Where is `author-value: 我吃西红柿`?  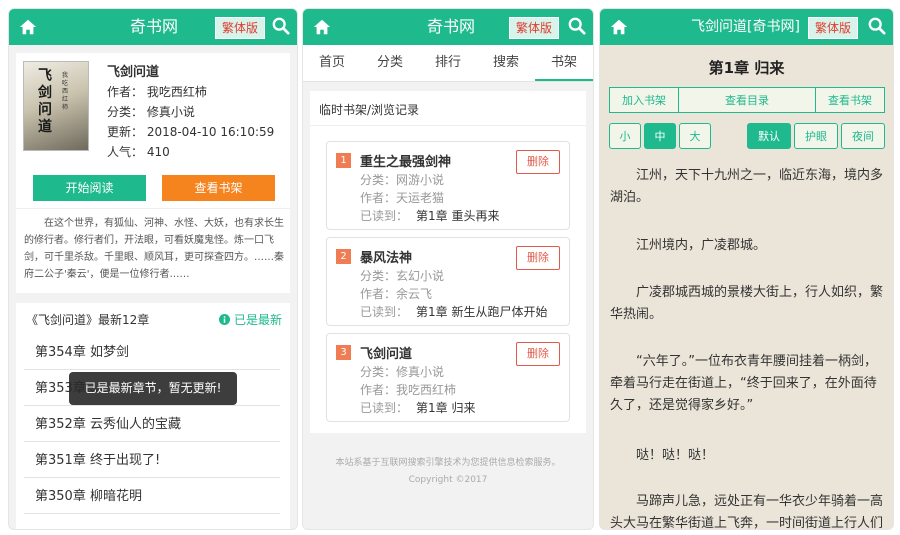
author-value: 我吃西红柿 is located at coordinates (426, 390).